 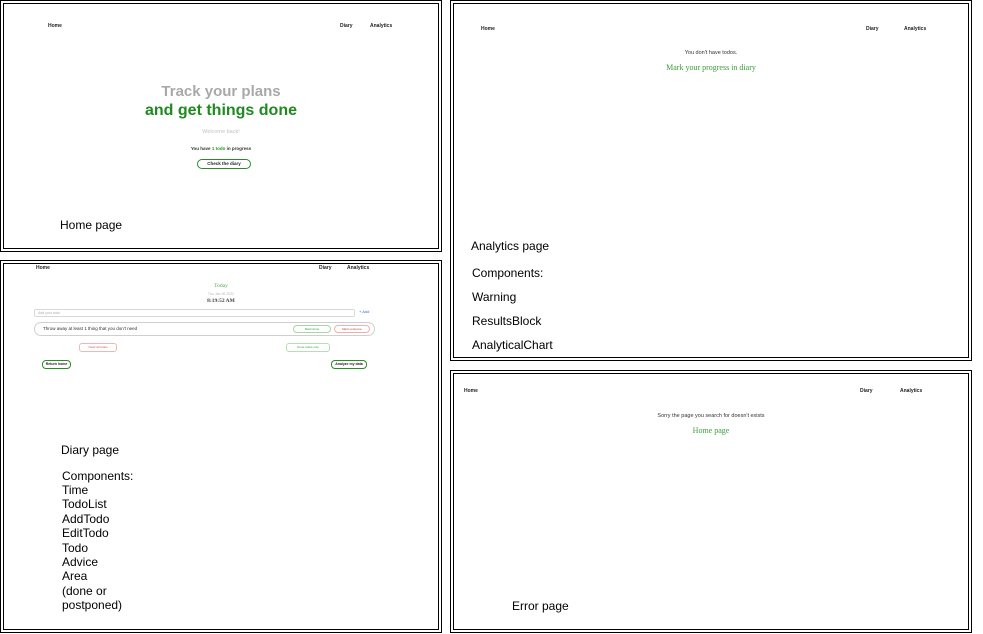 I want to click on current-time: 8:19:52 AM, so click(x=221, y=301).